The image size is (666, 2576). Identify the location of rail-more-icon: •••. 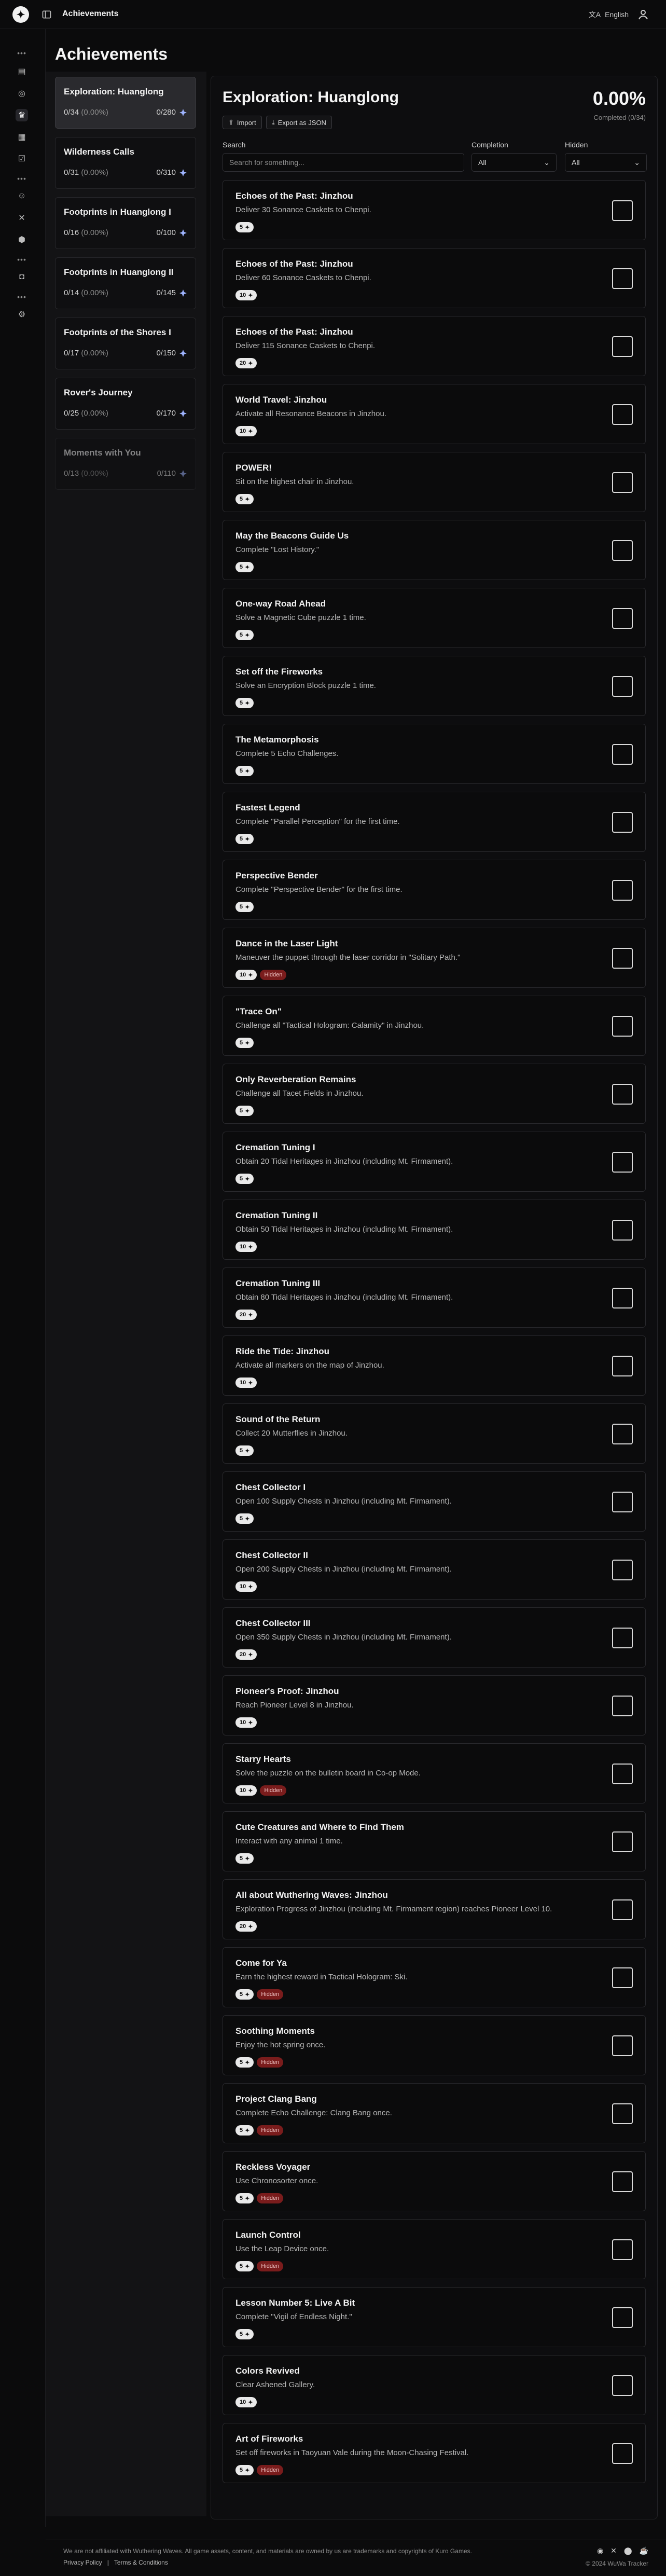
(22, 53).